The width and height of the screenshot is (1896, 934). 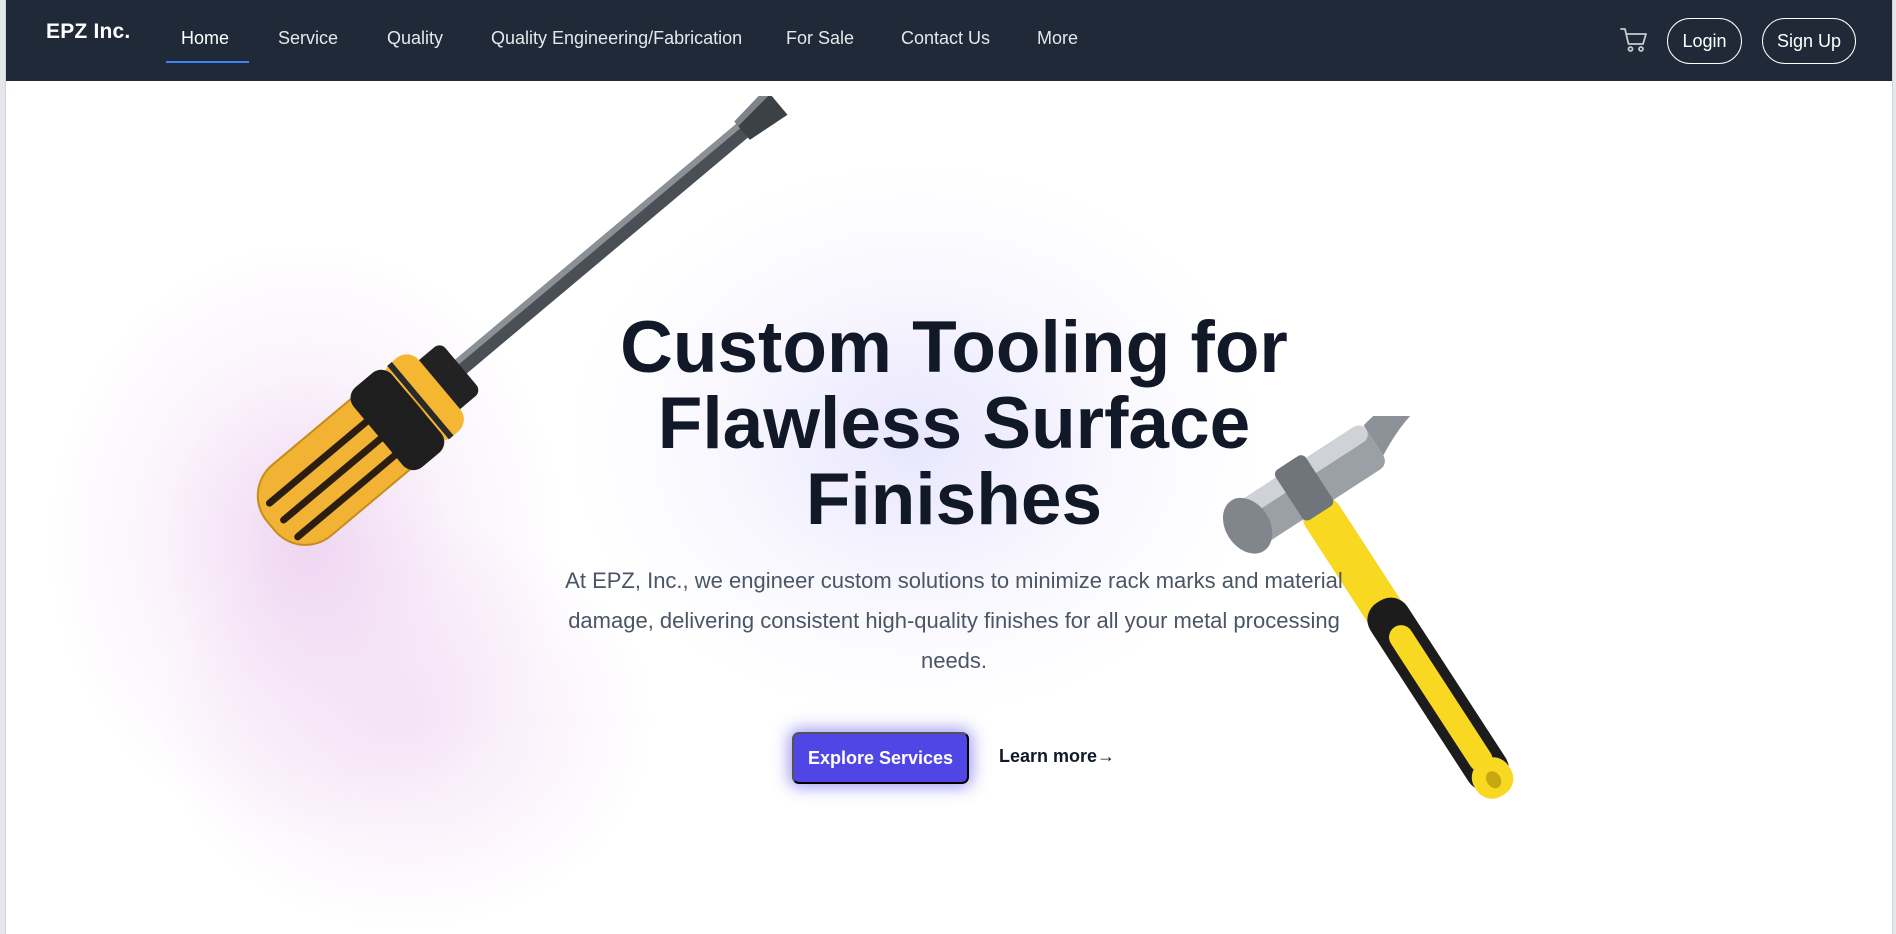 I want to click on signup-button: Sign Up, so click(x=1809, y=41).